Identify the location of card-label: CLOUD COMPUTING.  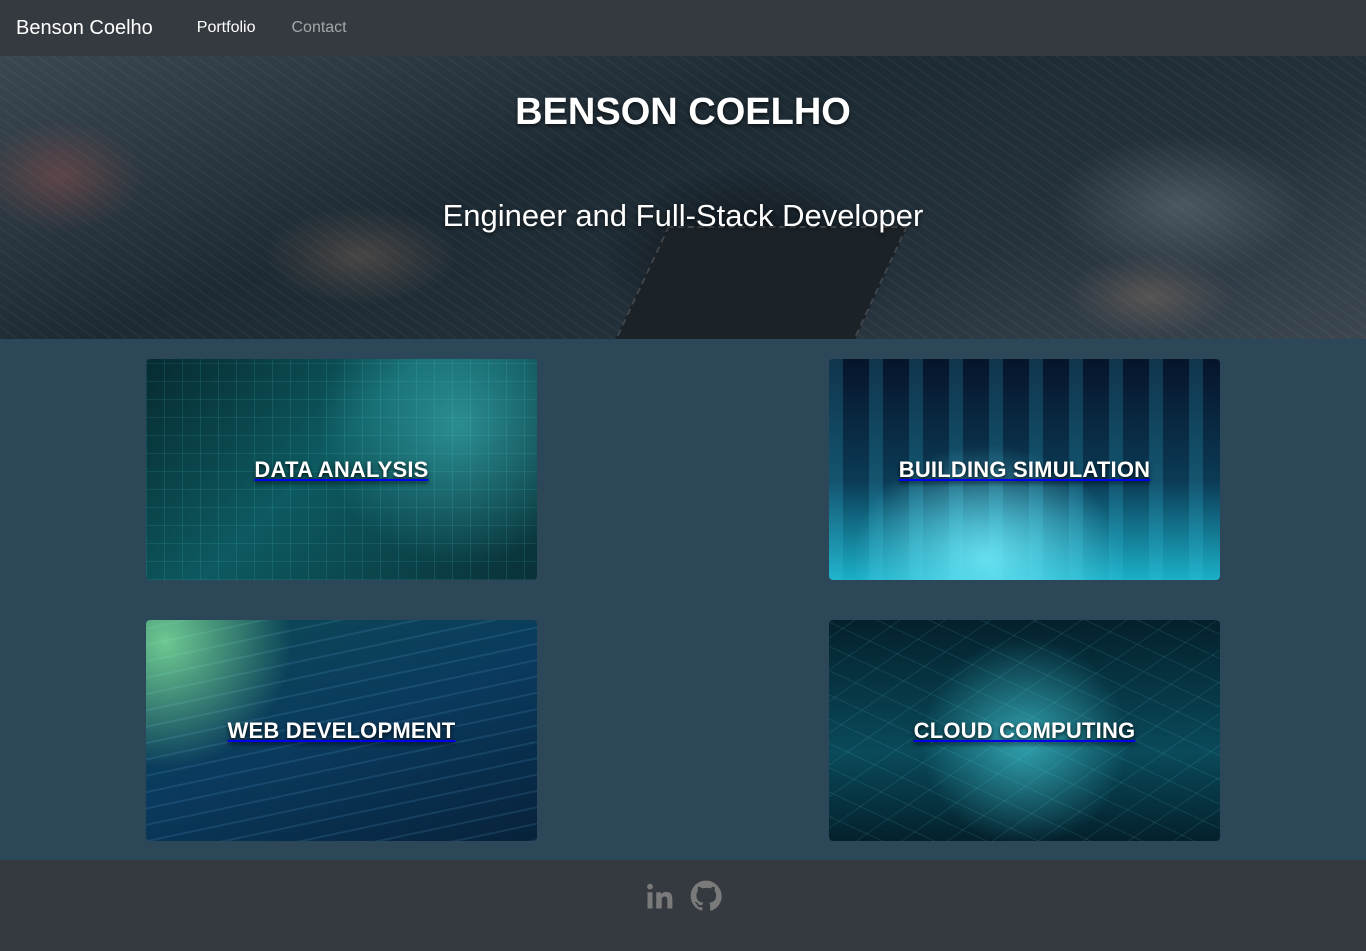
(1024, 730).